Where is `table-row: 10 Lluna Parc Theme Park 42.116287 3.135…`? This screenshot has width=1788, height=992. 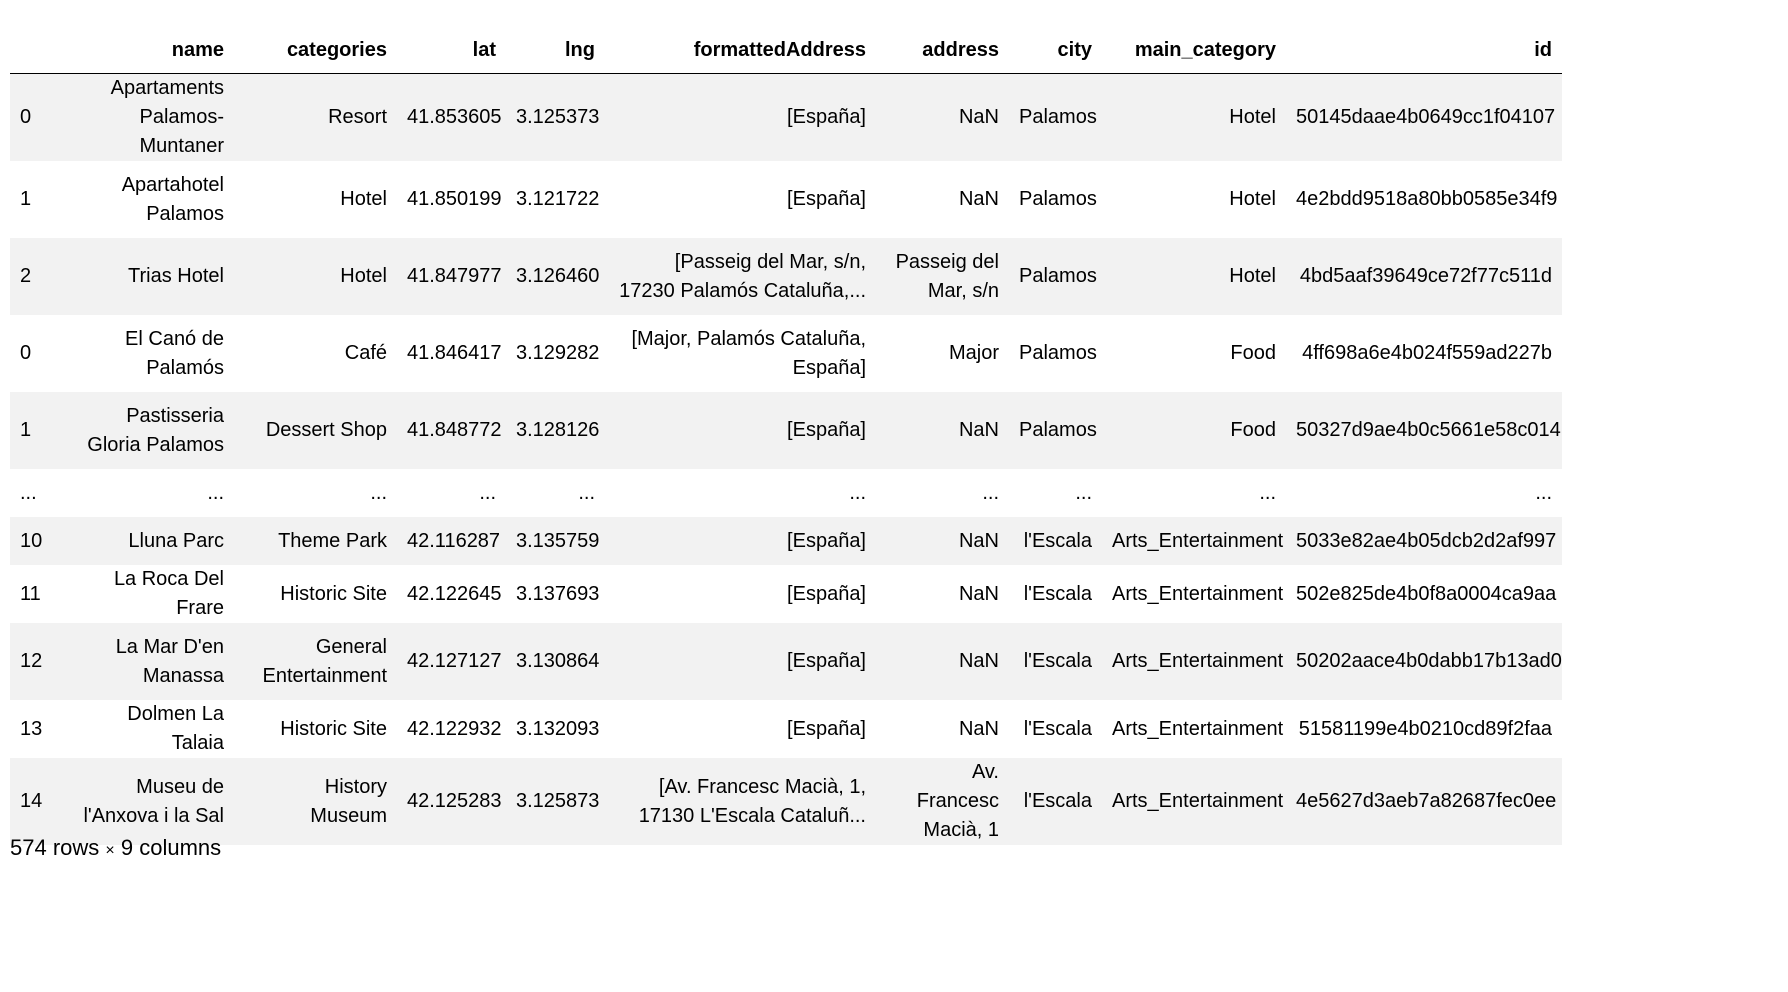 table-row: 10 Lluna Parc Theme Park 42.116287 3.135… is located at coordinates (786, 541).